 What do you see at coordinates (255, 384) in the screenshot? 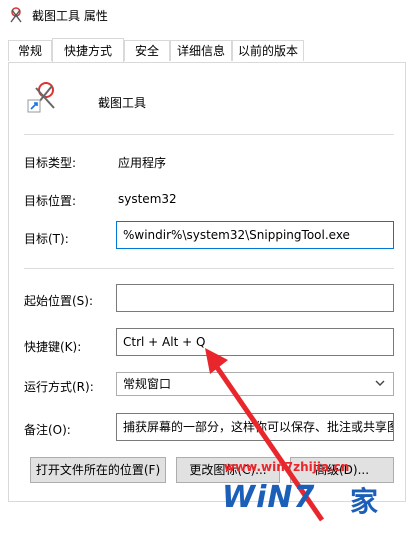
I see `run-select: 常规窗口` at bounding box center [255, 384].